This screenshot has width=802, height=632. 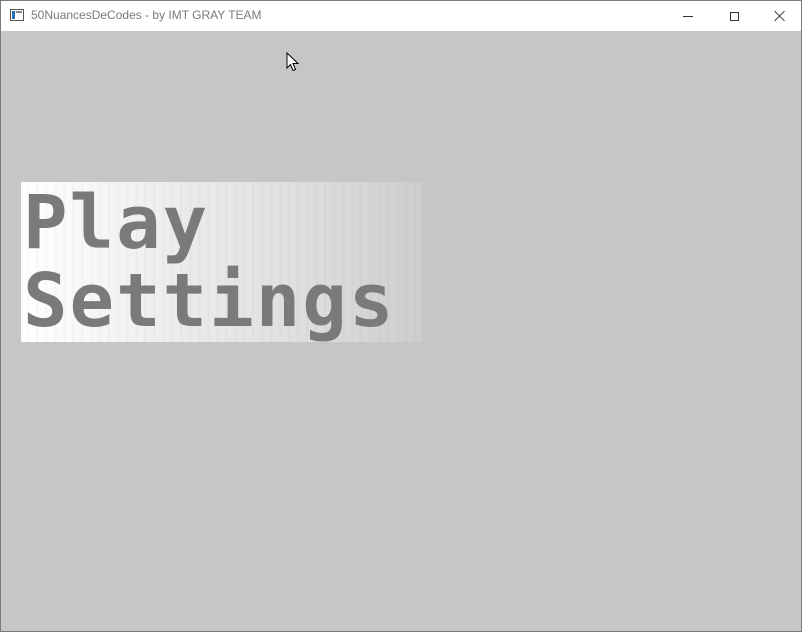 I want to click on minimize-icon, so click(x=688, y=16).